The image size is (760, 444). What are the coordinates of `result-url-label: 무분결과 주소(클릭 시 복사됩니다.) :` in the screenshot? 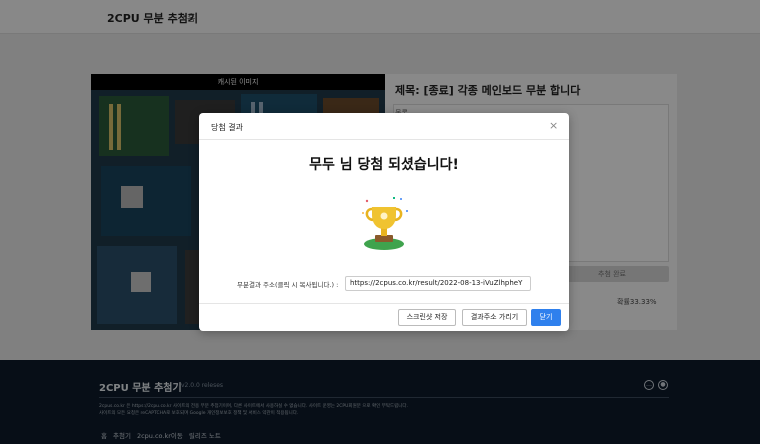 It's located at (288, 285).